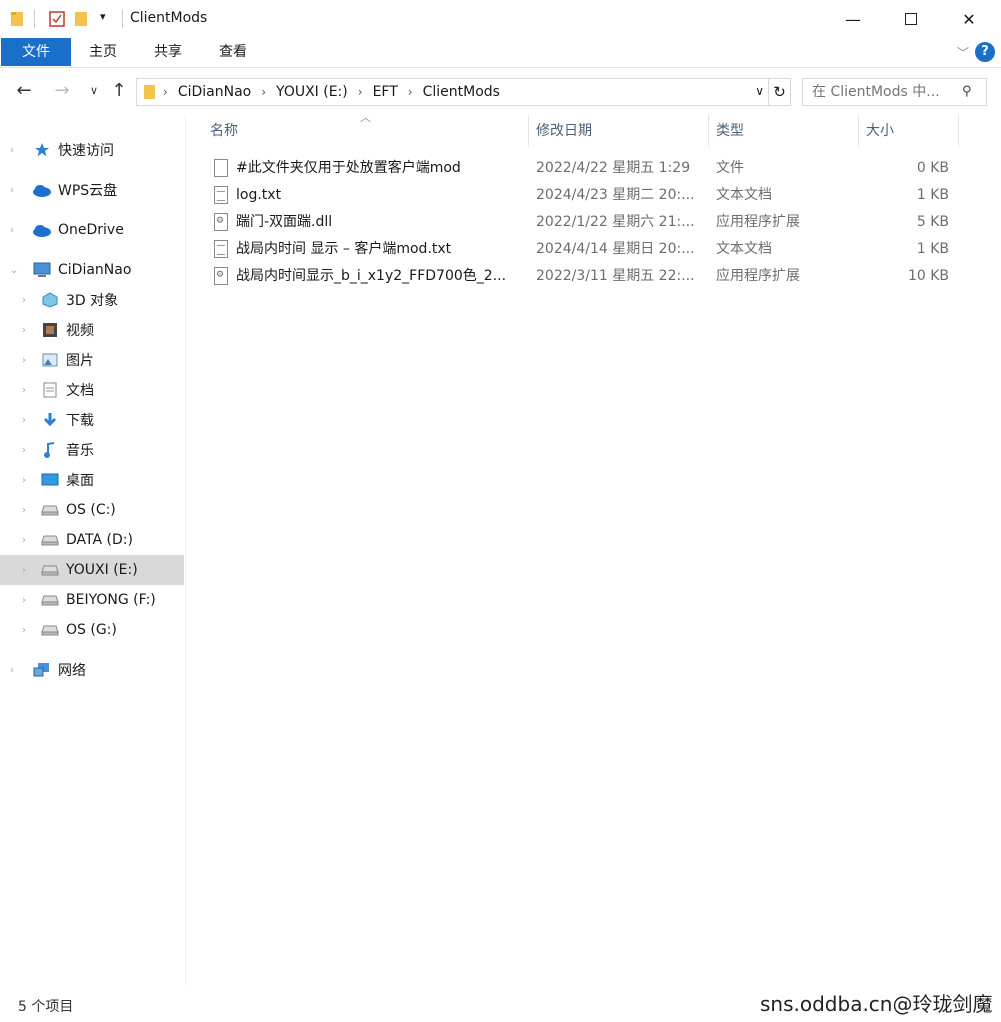  What do you see at coordinates (92, 150) in the screenshot?
I see `sidebar-item-quick-access: › 快速访问` at bounding box center [92, 150].